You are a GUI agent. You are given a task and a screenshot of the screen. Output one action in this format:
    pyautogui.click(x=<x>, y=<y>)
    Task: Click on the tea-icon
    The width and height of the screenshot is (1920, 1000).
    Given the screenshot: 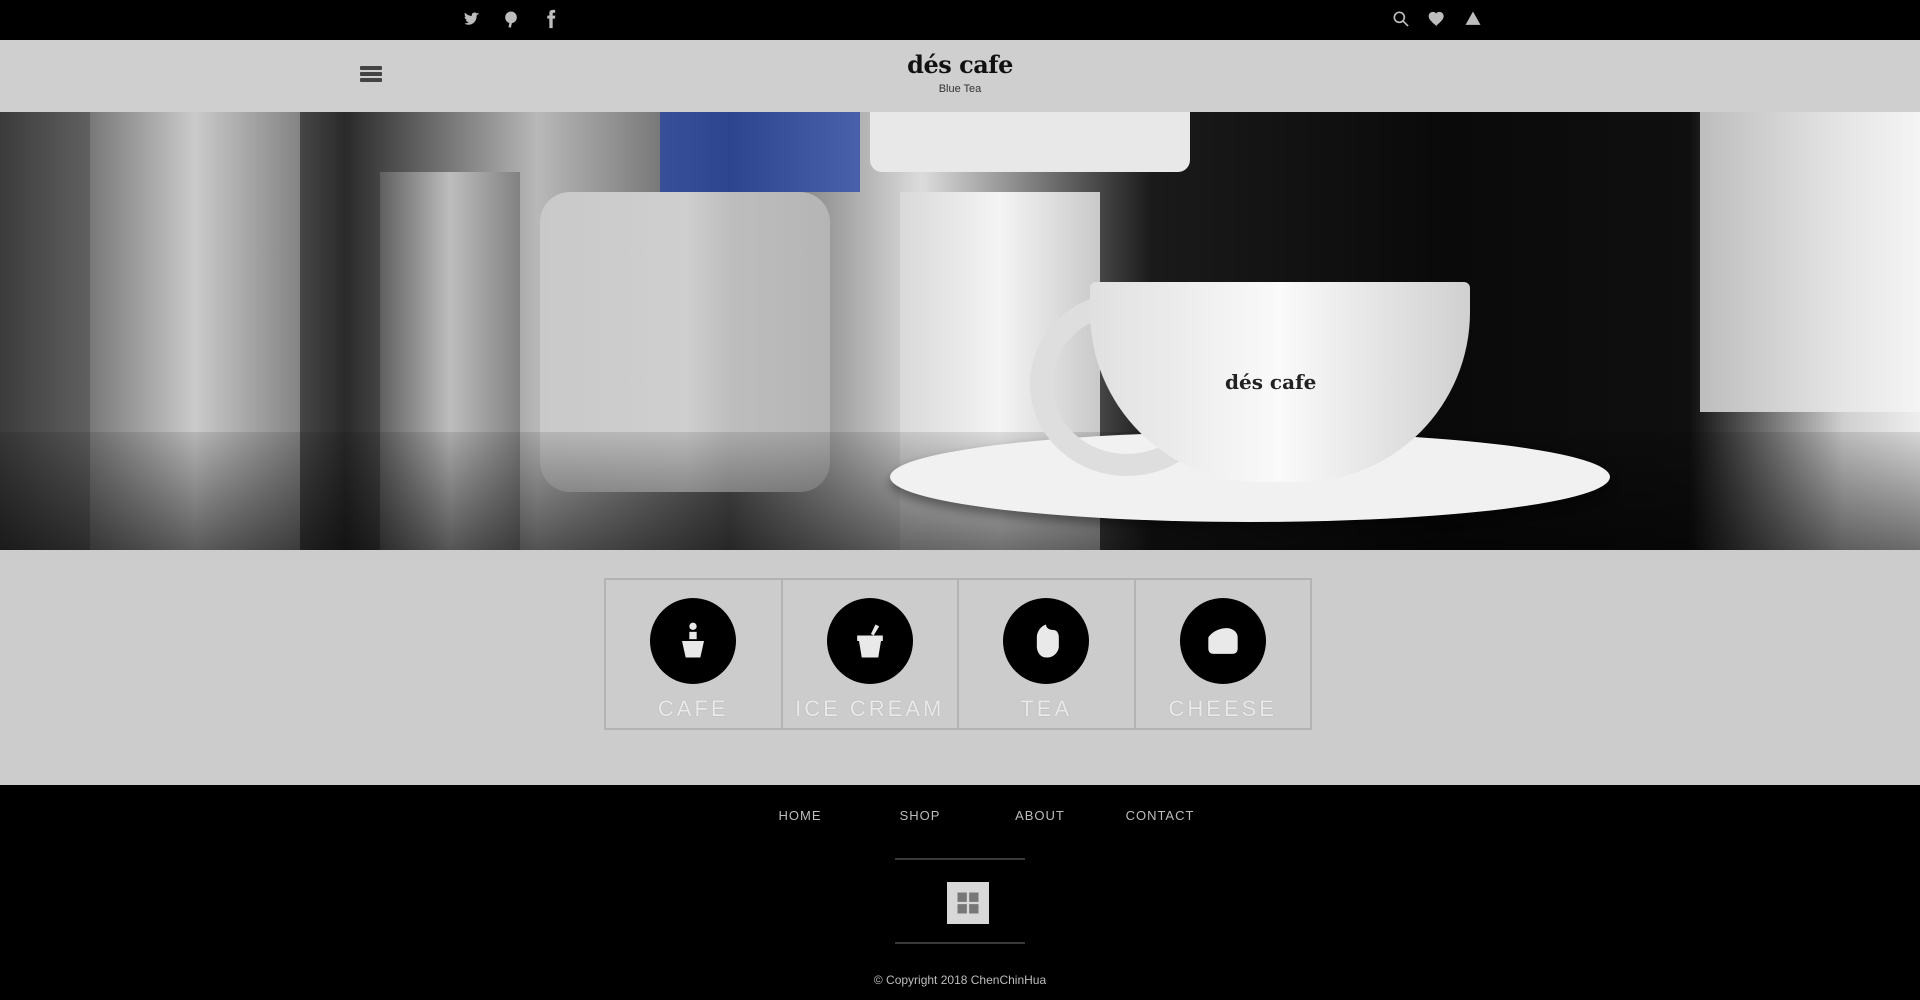 What is the action you would take?
    pyautogui.click(x=1046, y=641)
    